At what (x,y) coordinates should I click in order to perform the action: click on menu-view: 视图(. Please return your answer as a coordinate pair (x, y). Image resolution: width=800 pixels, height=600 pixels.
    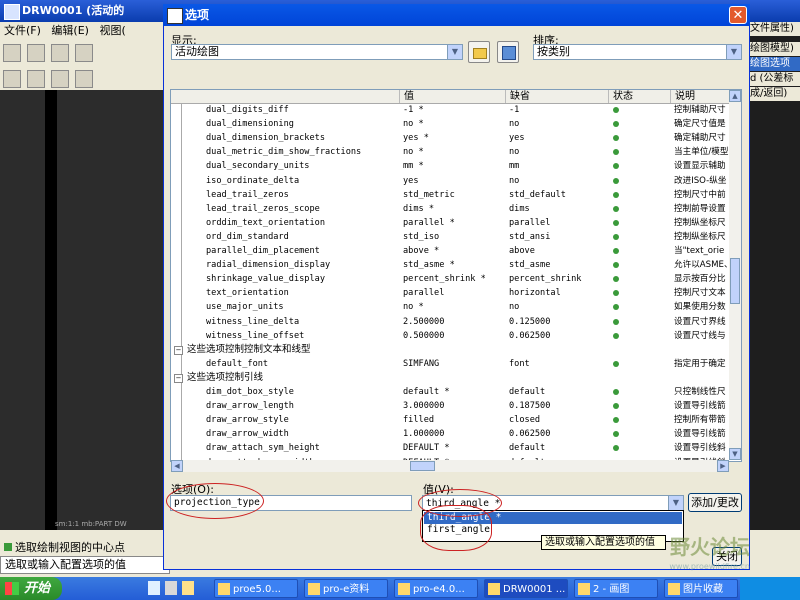
    Looking at the image, I should click on (112, 30).